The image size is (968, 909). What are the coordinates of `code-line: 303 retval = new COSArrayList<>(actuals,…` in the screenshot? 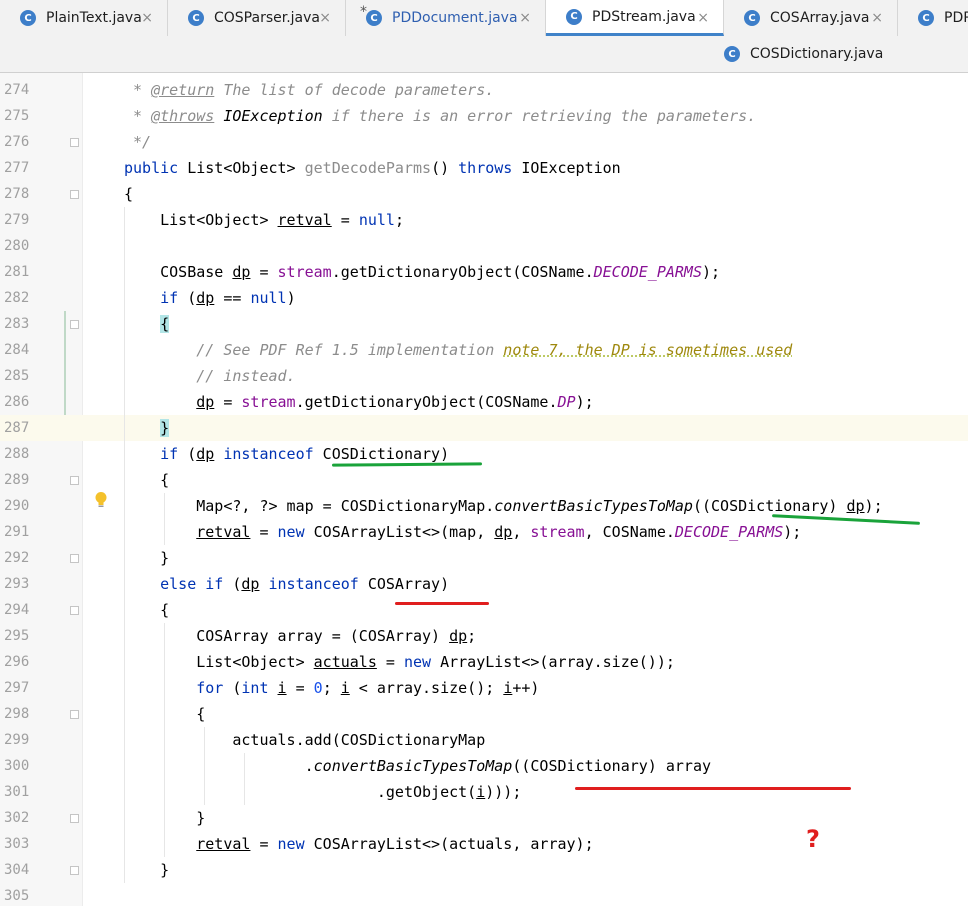 It's located at (484, 844).